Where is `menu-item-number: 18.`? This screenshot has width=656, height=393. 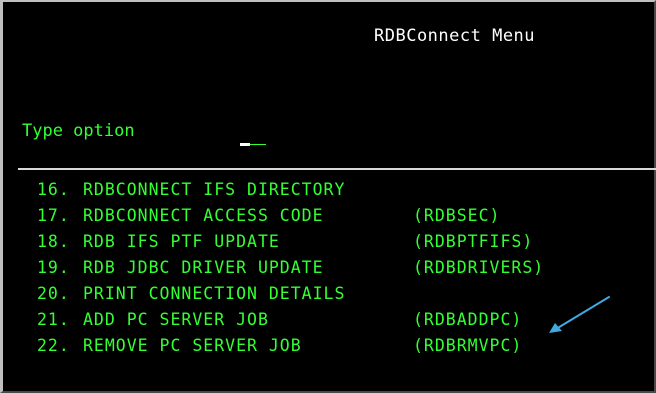 menu-item-number: 18. is located at coordinates (53, 241).